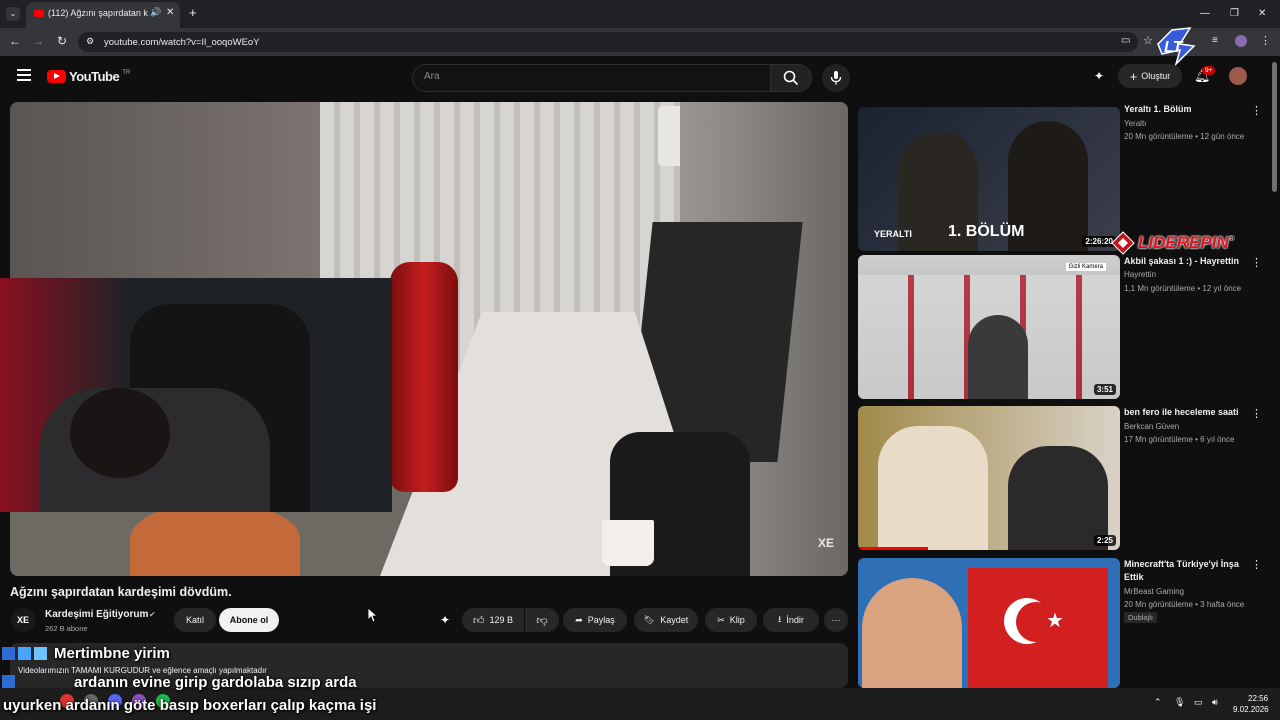 Image resolution: width=1280 pixels, height=720 pixels. Describe the element at coordinates (1133, 76) in the screenshot. I see `plus-icon: +` at that location.